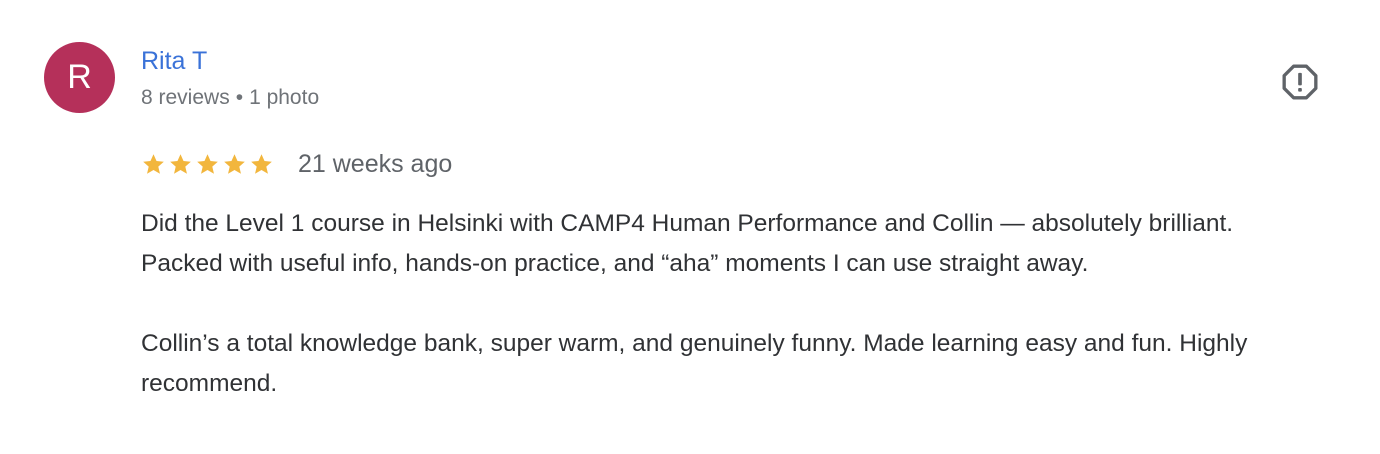 The height and width of the screenshot is (454, 1380). What do you see at coordinates (284, 97) in the screenshot?
I see `photos-count: 1 photo` at bounding box center [284, 97].